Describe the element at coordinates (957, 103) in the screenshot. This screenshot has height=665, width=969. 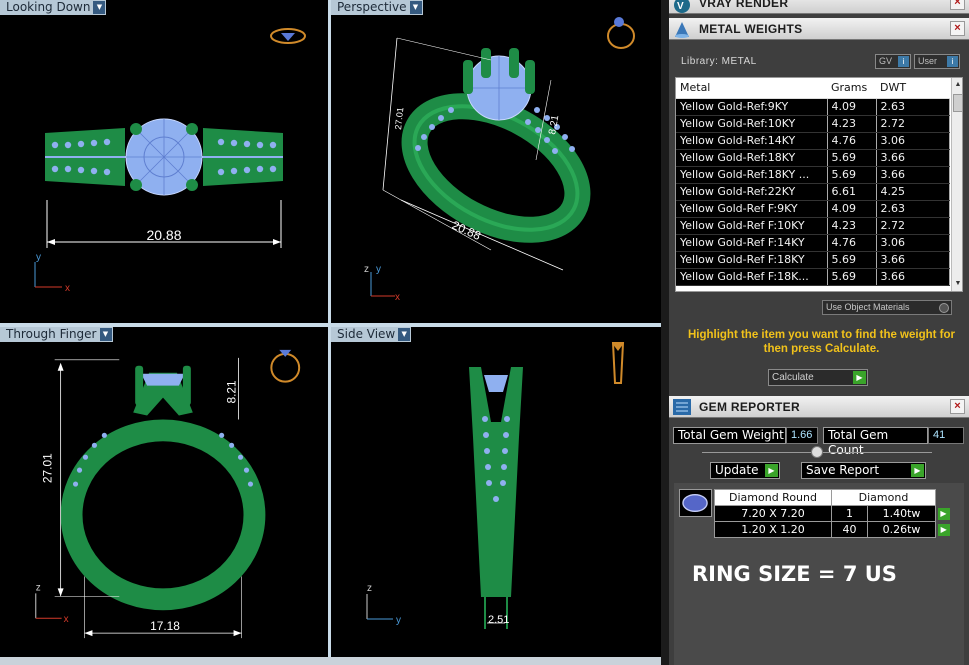
I see `scroll-thumb` at that location.